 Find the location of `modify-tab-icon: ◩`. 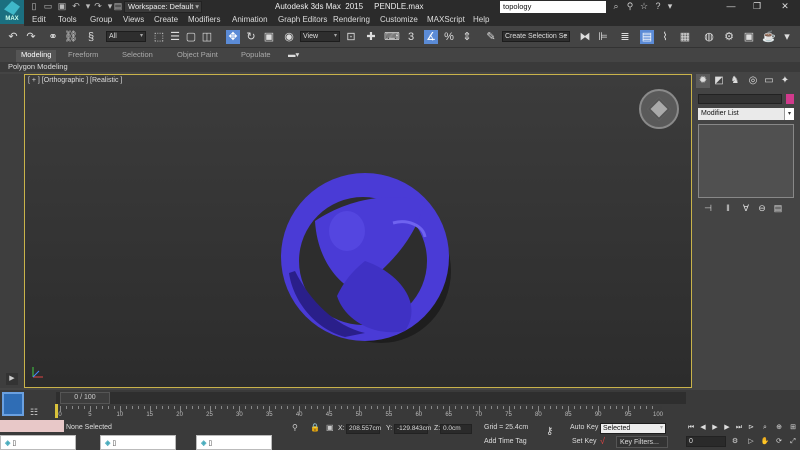

modify-tab-icon: ◩ is located at coordinates (719, 81).